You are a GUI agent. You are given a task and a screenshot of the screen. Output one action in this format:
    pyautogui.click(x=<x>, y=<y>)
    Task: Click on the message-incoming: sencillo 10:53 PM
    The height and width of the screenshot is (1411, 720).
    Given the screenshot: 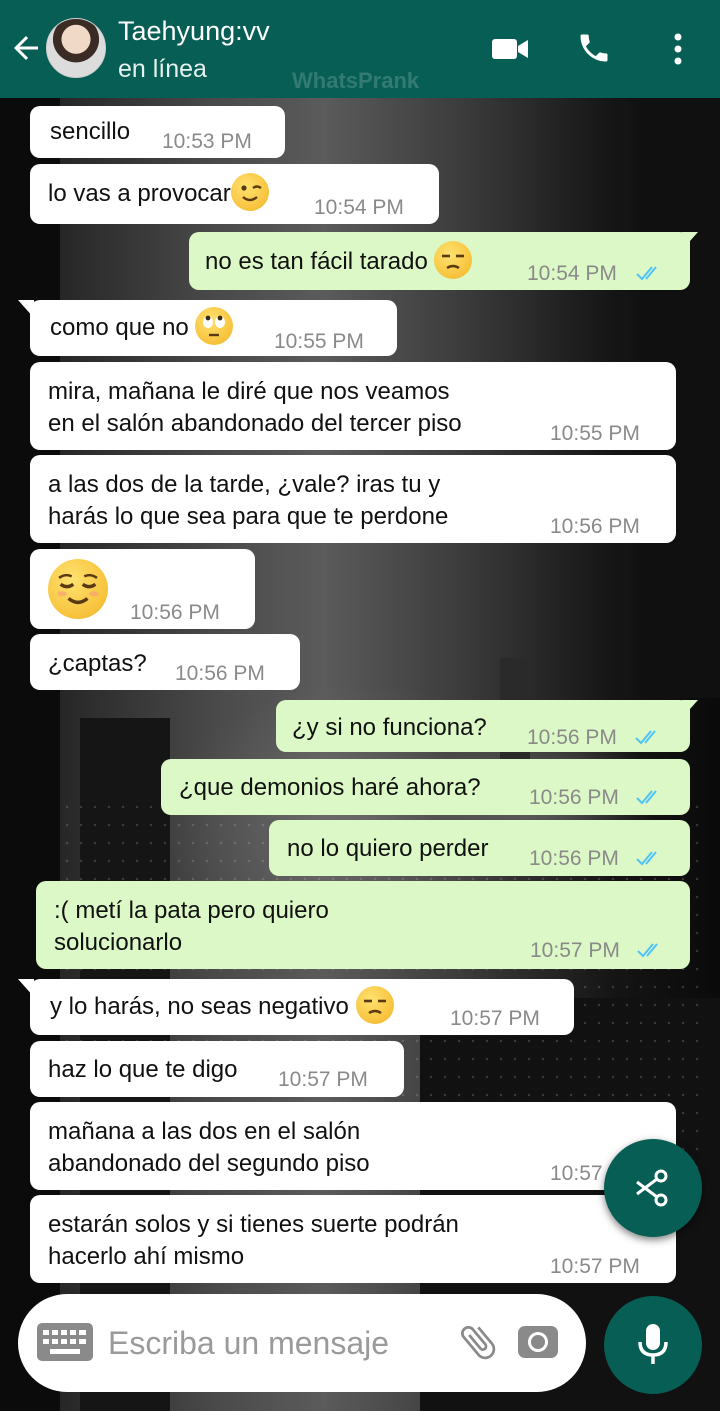 What is the action you would take?
    pyautogui.click(x=157, y=132)
    